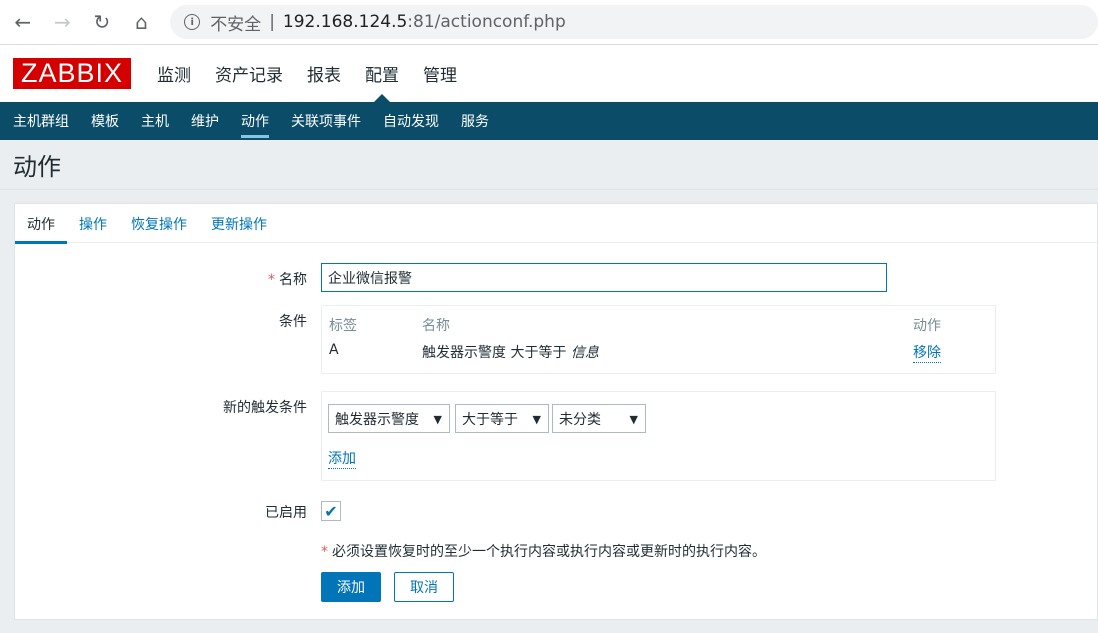 This screenshot has width=1098, height=633. What do you see at coordinates (249, 73) in the screenshot?
I see `menu-inventory: 资产记录` at bounding box center [249, 73].